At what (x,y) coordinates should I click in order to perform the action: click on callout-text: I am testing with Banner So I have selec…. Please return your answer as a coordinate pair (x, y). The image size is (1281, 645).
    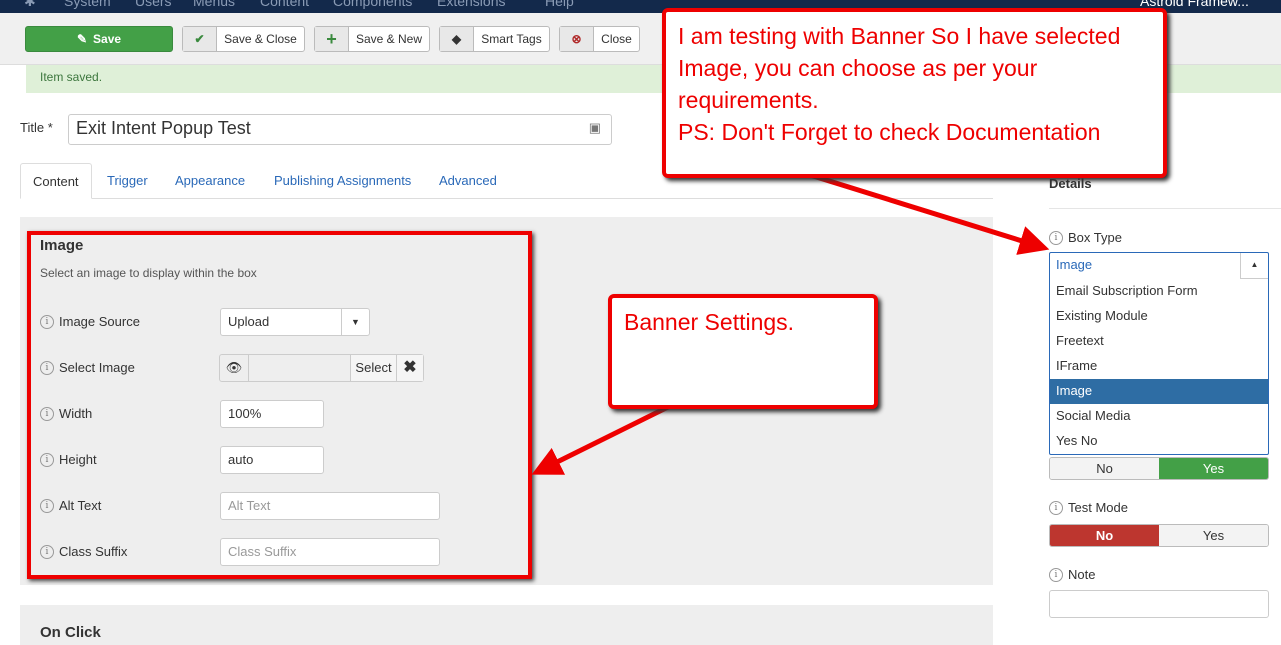
    Looking at the image, I should click on (899, 68).